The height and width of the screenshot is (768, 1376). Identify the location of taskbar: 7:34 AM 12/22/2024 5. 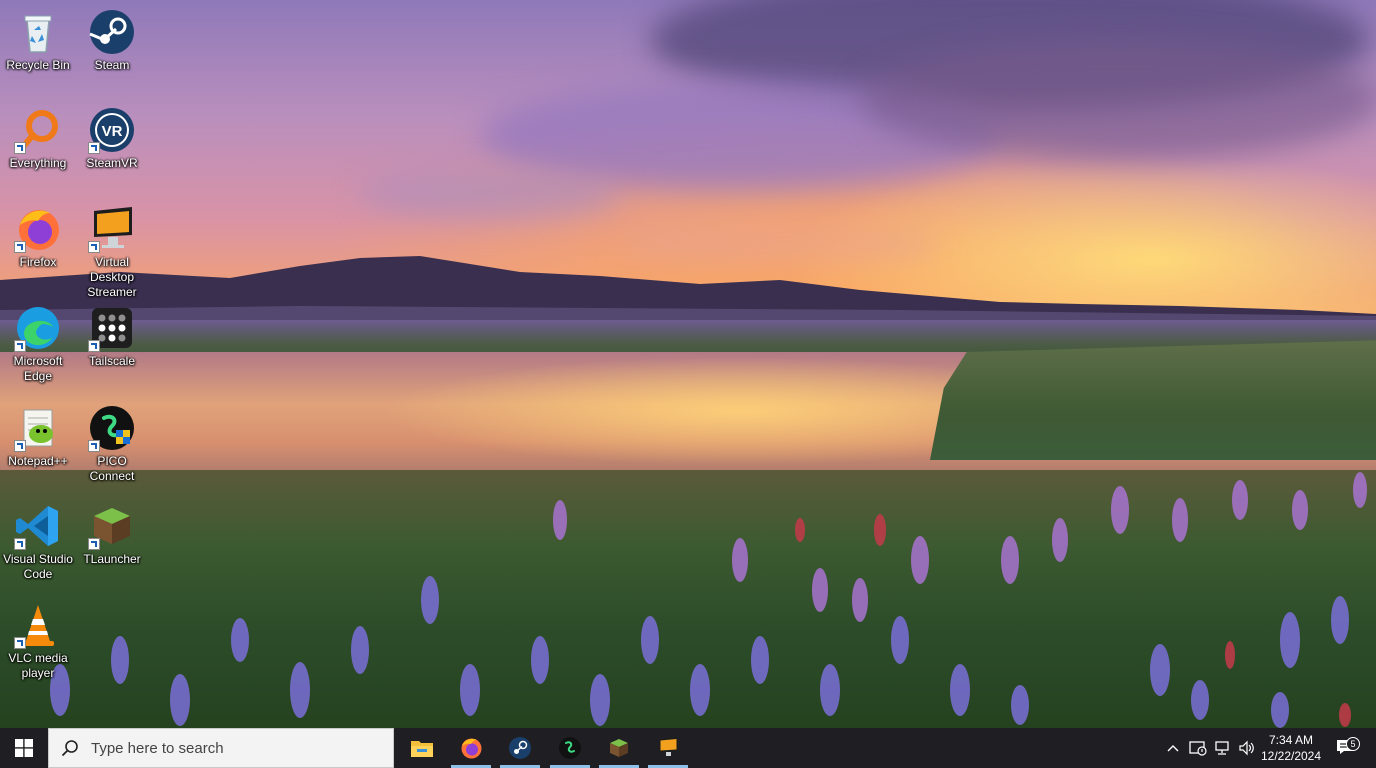
(688, 748).